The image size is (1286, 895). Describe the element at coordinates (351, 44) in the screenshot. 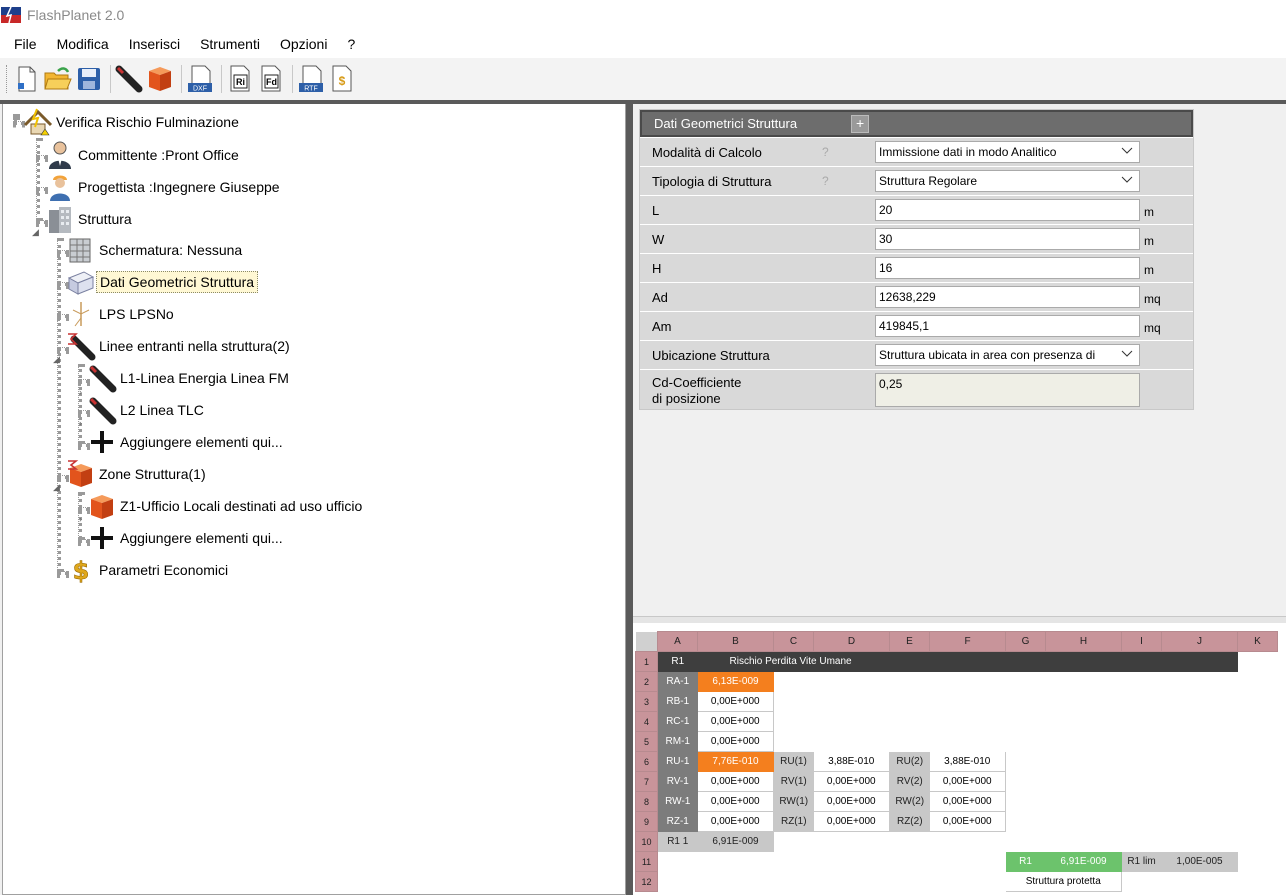

I see `menu-help: ?` at that location.